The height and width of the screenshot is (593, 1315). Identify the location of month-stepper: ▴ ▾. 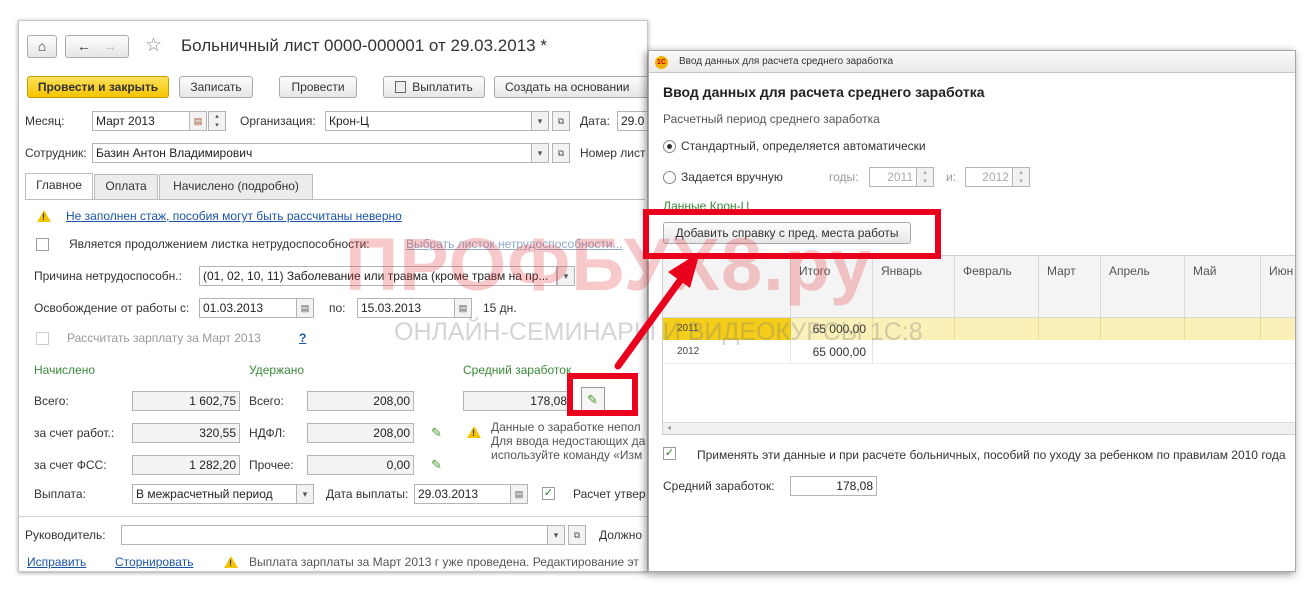
(217, 121).